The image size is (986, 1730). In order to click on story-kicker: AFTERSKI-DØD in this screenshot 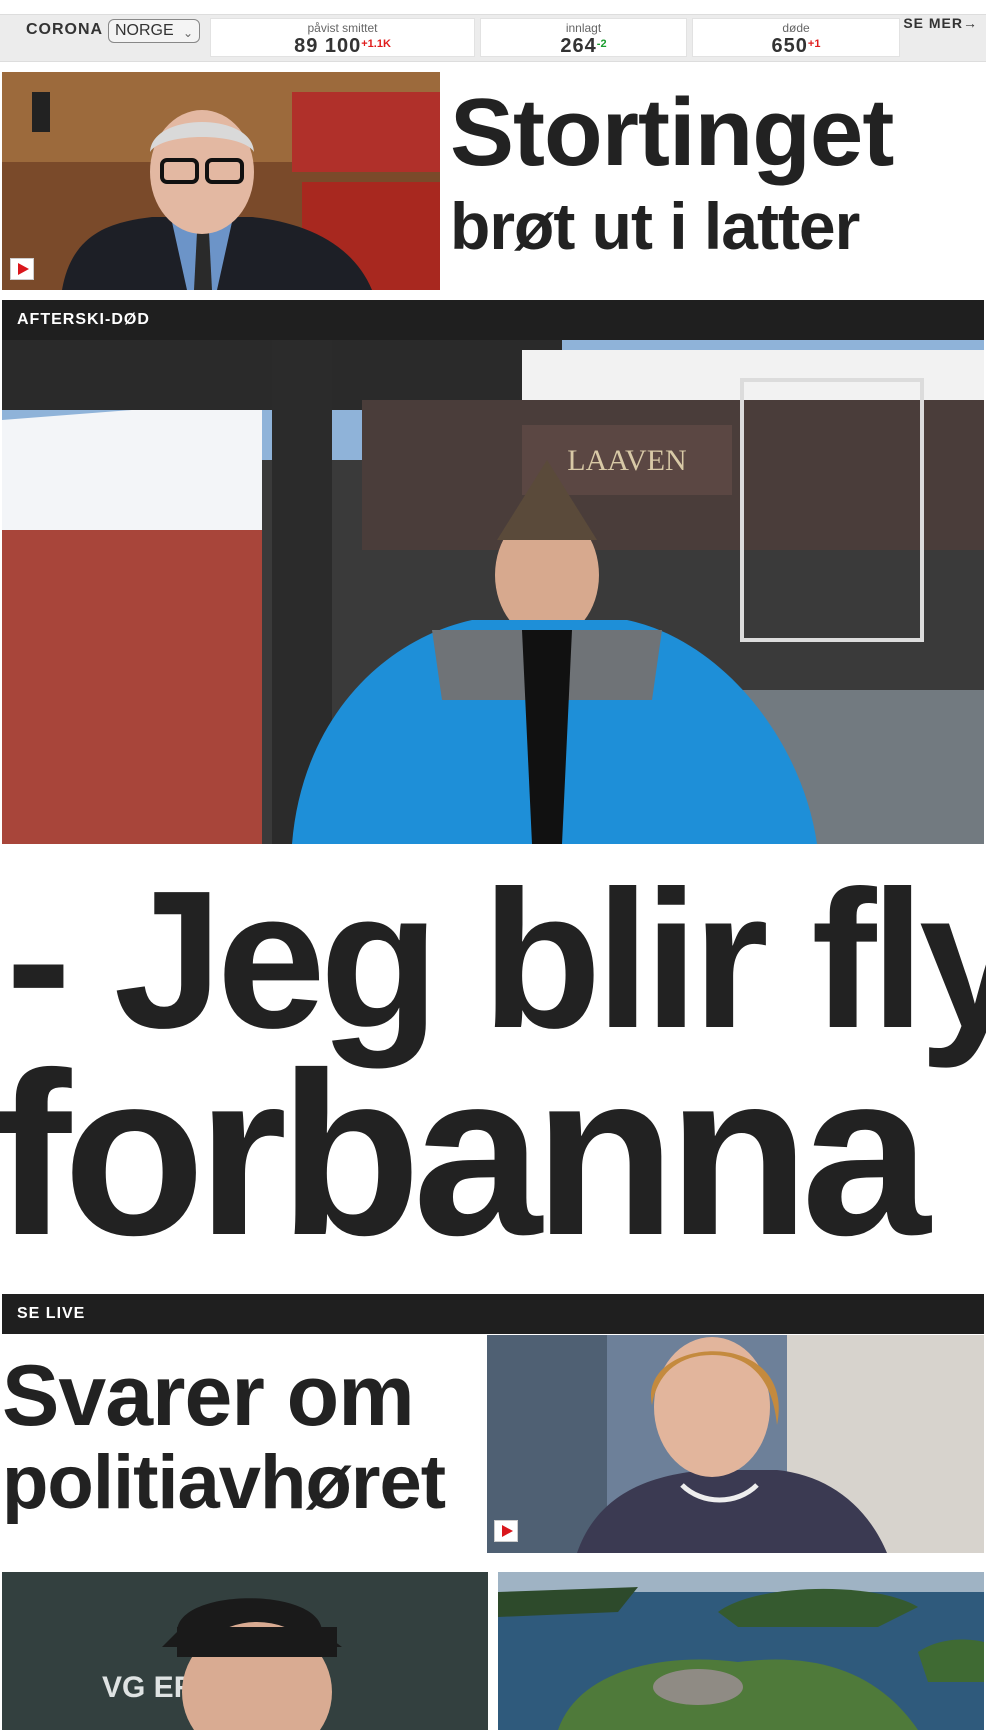, I will do `click(493, 320)`.